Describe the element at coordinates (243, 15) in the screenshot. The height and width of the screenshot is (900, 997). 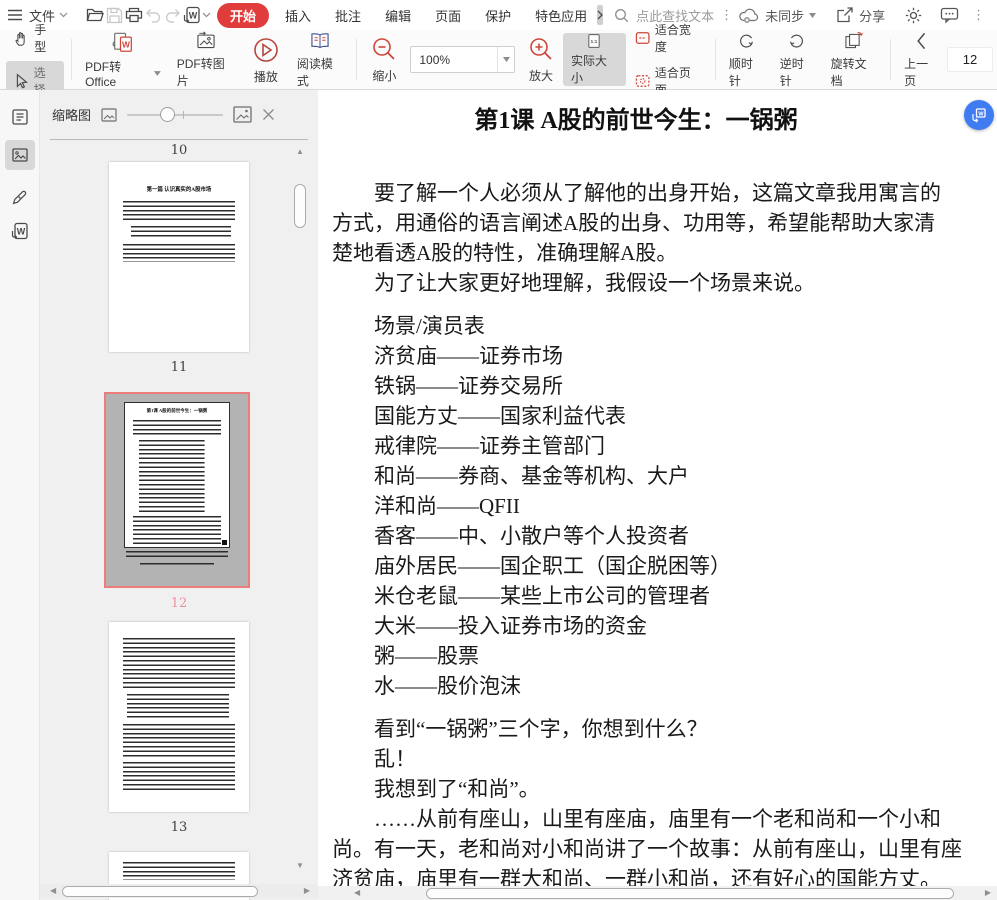
I see `menu-tab: 开始` at that location.